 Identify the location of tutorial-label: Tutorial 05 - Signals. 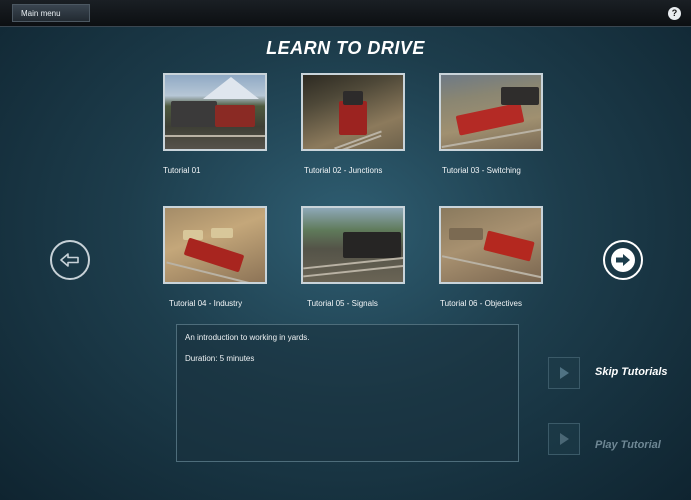
(342, 303).